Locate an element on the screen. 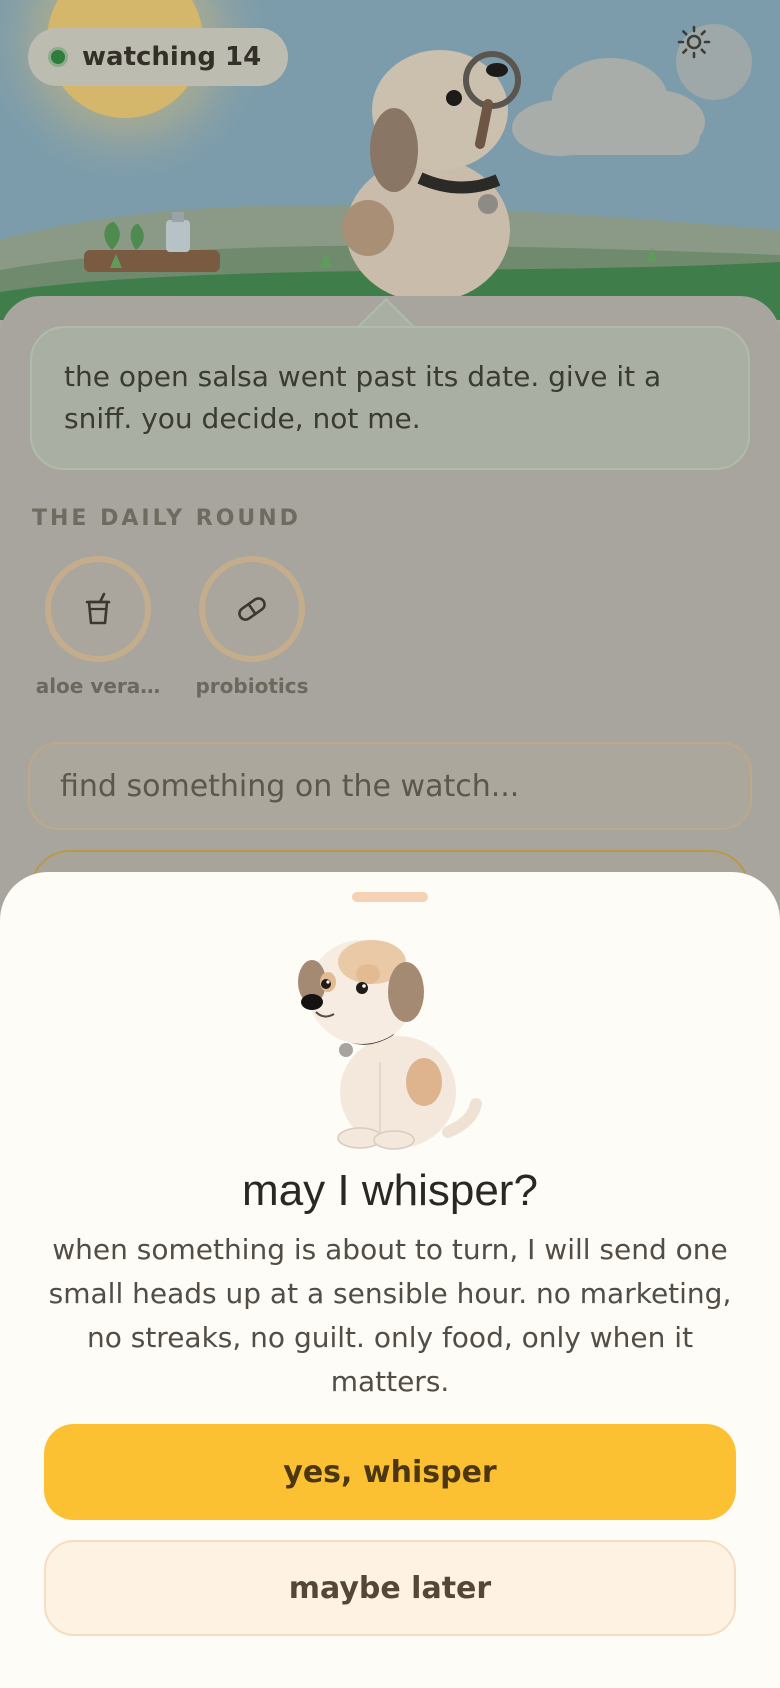  watching-status-pill: watching 14 is located at coordinates (158, 57).